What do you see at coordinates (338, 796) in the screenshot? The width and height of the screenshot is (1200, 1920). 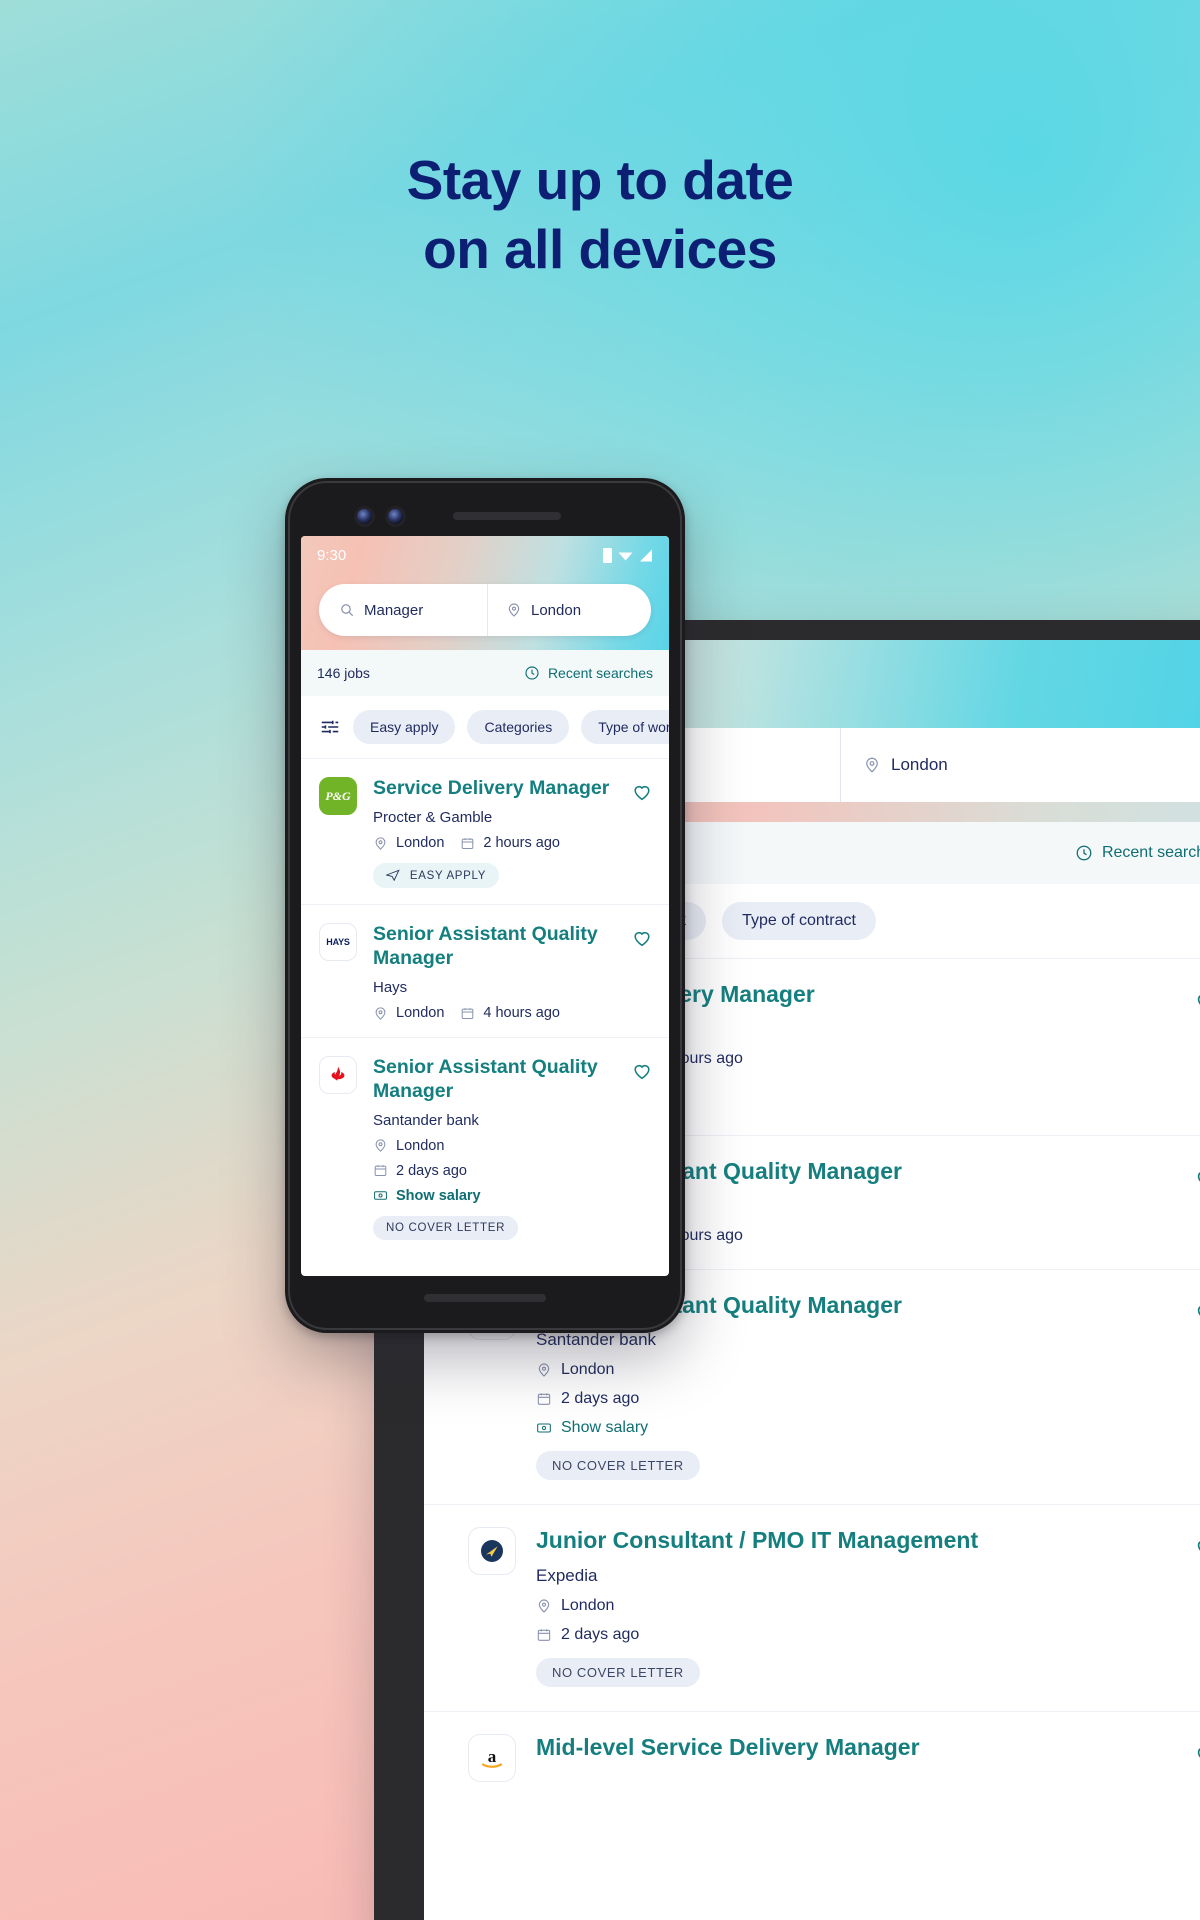 I see `pg-logo-icon: P&G` at bounding box center [338, 796].